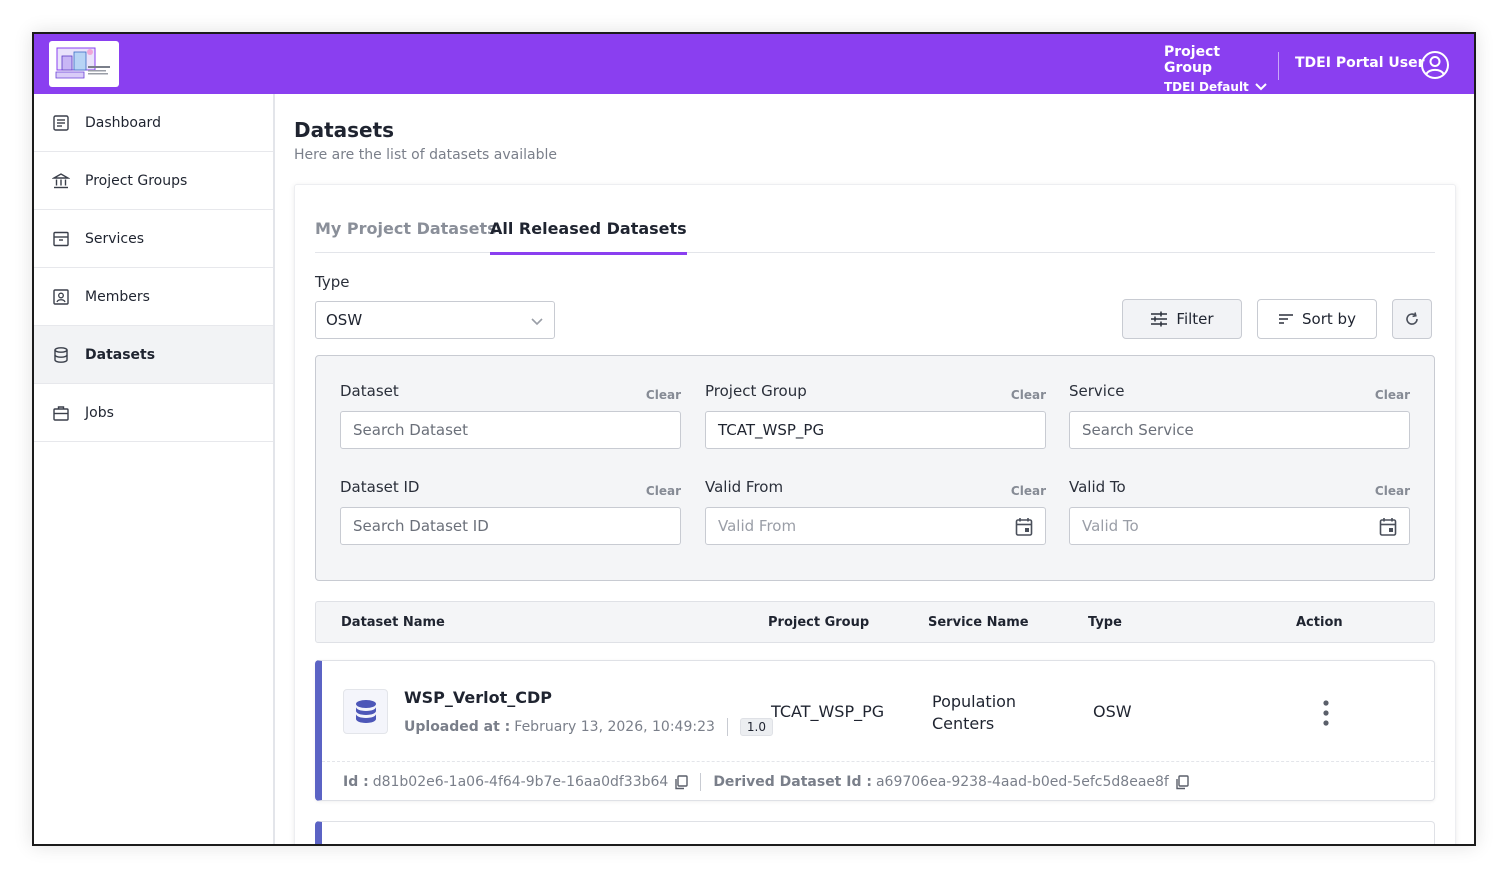 This screenshot has height=878, width=1508. I want to click on filter-valid-from-label: Valid From, so click(744, 487).